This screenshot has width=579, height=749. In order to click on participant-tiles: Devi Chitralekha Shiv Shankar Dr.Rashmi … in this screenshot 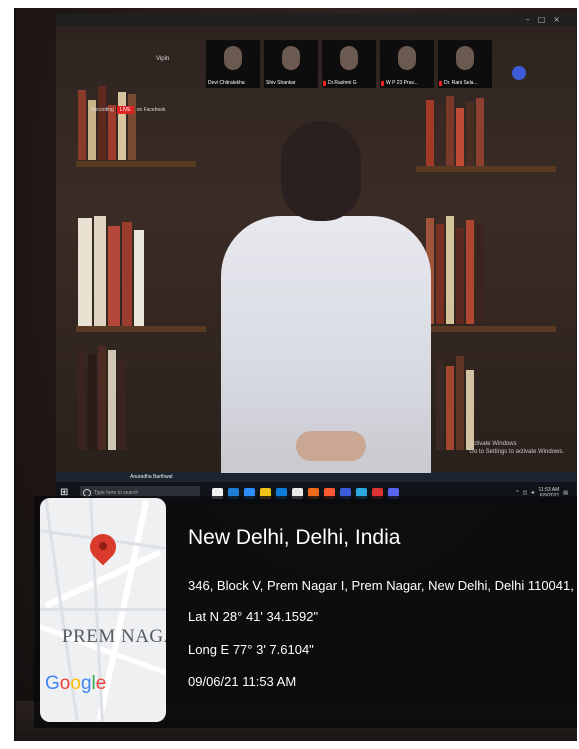, I will do `click(349, 64)`.